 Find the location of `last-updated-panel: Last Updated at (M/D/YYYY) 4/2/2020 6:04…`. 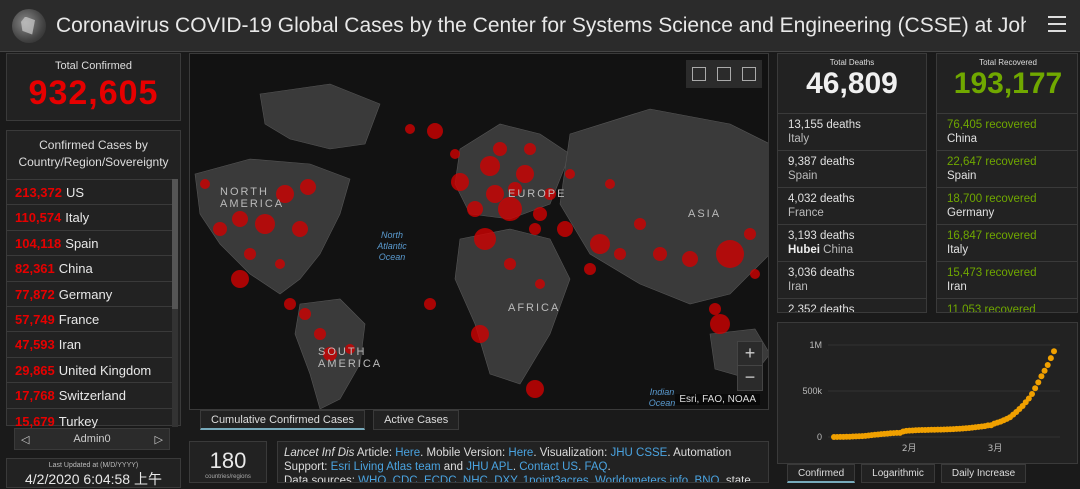

last-updated-panel: Last Updated at (M/D/YYYY) 4/2/2020 6:04… is located at coordinates (93, 473).